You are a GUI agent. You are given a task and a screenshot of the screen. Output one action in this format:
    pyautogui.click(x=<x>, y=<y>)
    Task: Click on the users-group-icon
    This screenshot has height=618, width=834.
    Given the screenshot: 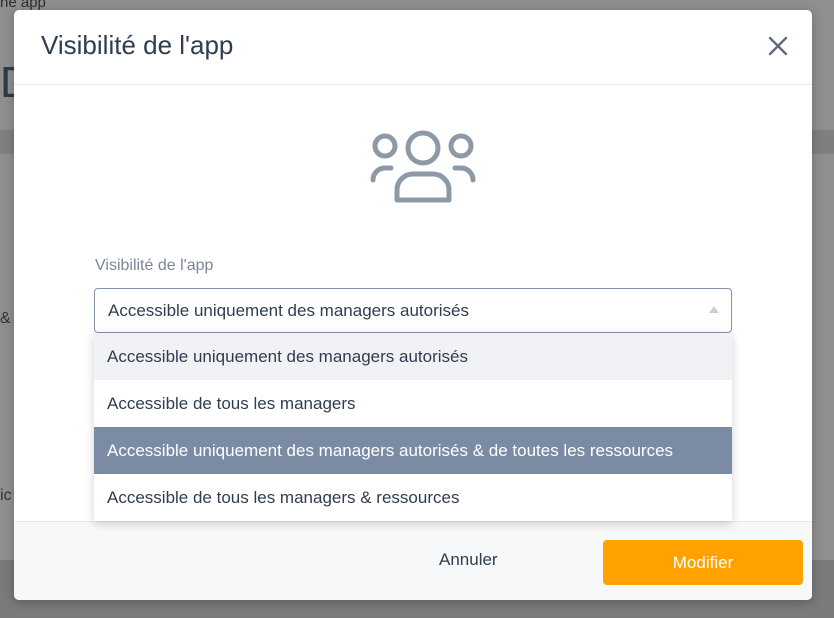 What is the action you would take?
    pyautogui.click(x=423, y=166)
    